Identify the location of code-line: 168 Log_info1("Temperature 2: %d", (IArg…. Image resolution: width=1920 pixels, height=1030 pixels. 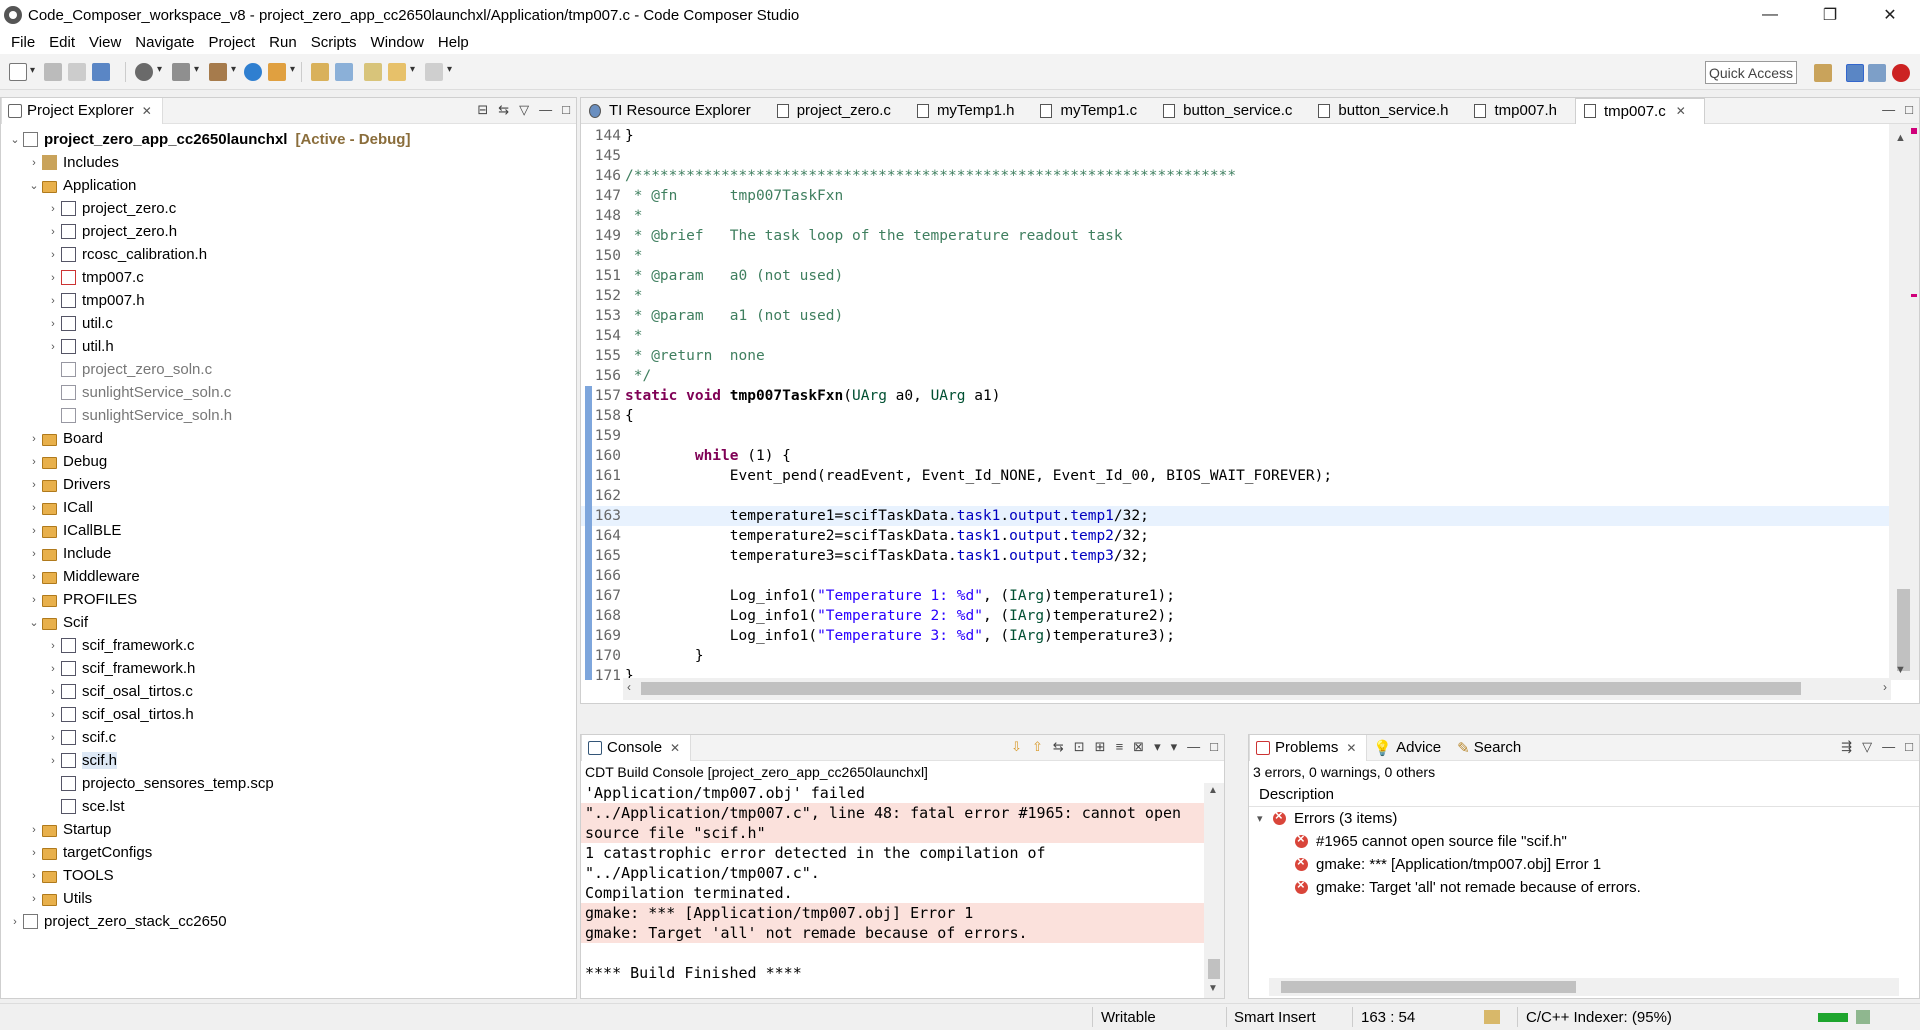
(1236, 616).